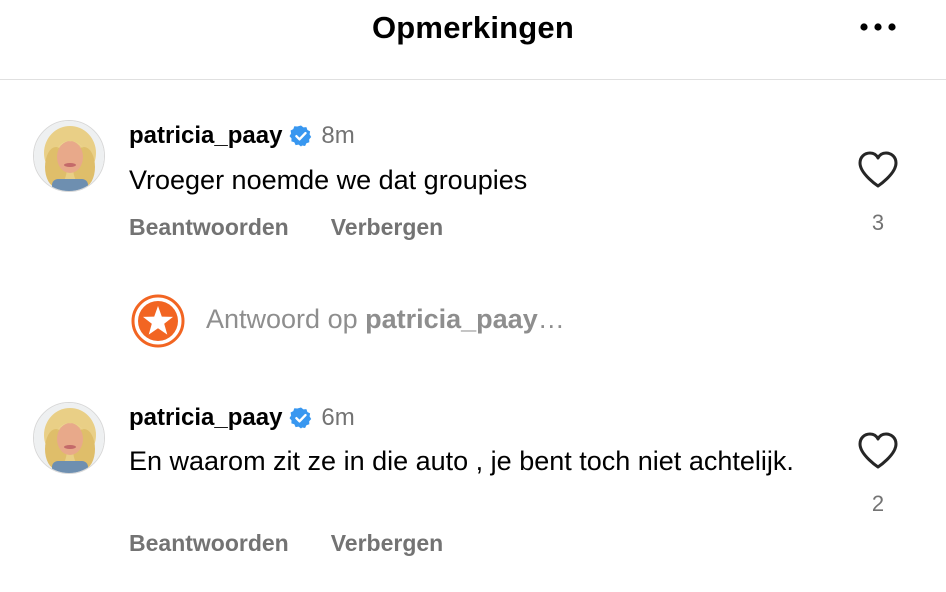 This screenshot has height=592, width=946. Describe the element at coordinates (451, 319) in the screenshot. I see `reply-target-username: patricia_paay` at that location.